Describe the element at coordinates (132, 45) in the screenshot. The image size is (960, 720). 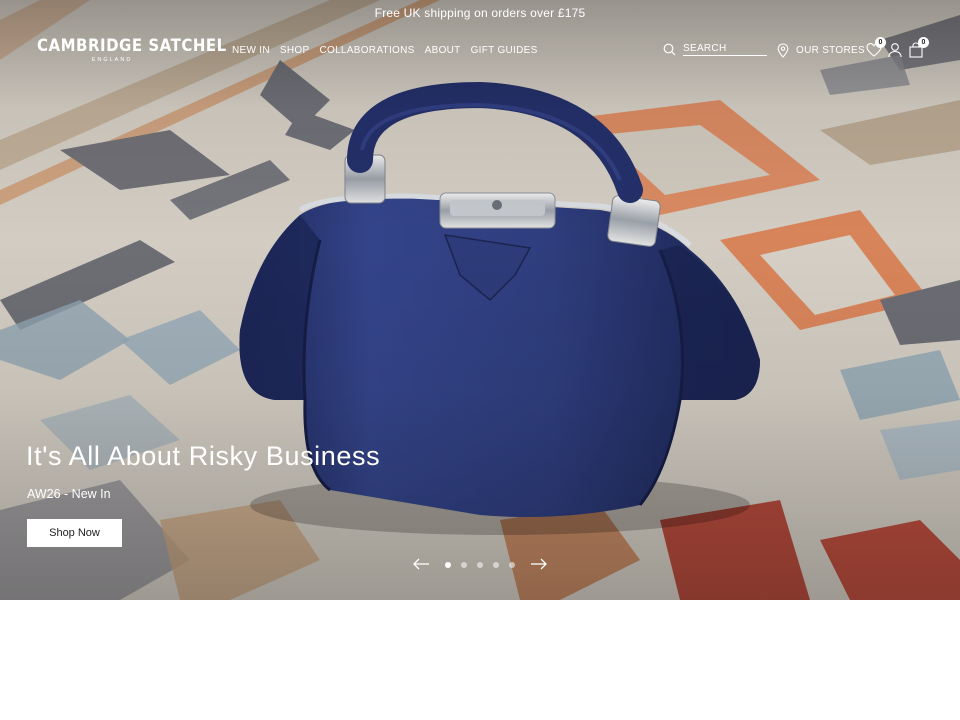
I see `logo-wordmark: CAMBRIDGE SATCHEL` at that location.